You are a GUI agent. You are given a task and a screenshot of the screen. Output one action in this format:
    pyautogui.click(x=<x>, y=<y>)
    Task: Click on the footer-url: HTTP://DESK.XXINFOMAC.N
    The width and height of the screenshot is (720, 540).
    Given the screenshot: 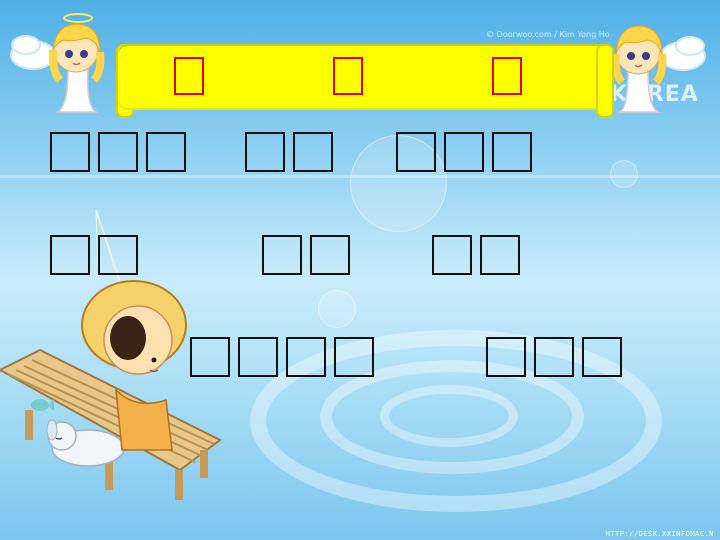 What is the action you would take?
    pyautogui.click(x=659, y=534)
    